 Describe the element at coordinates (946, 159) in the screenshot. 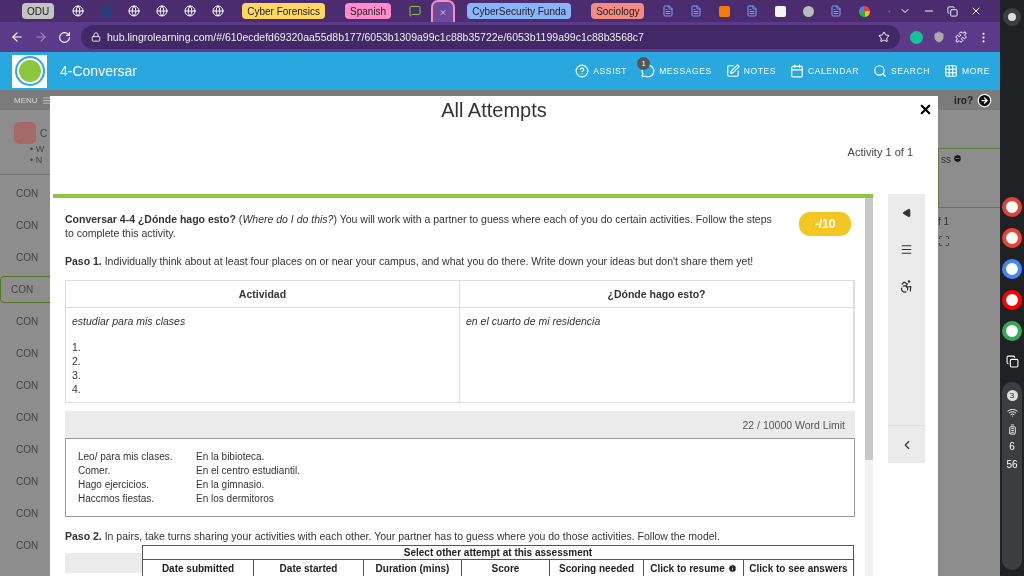

I see `status-label: ss` at that location.